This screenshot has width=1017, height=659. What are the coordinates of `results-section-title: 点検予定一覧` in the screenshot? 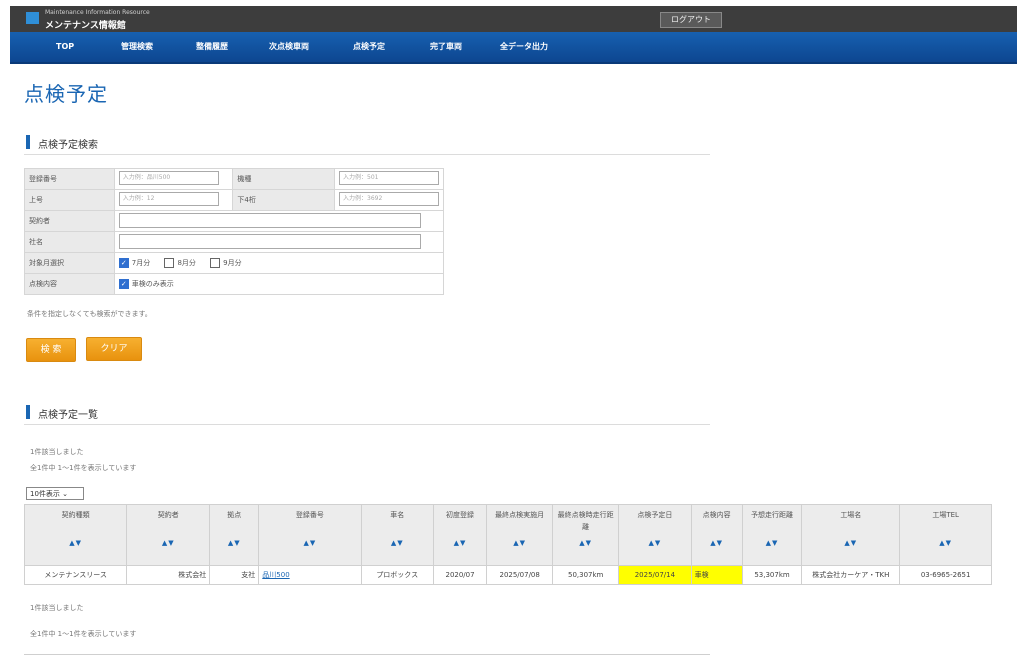 It's located at (68, 415).